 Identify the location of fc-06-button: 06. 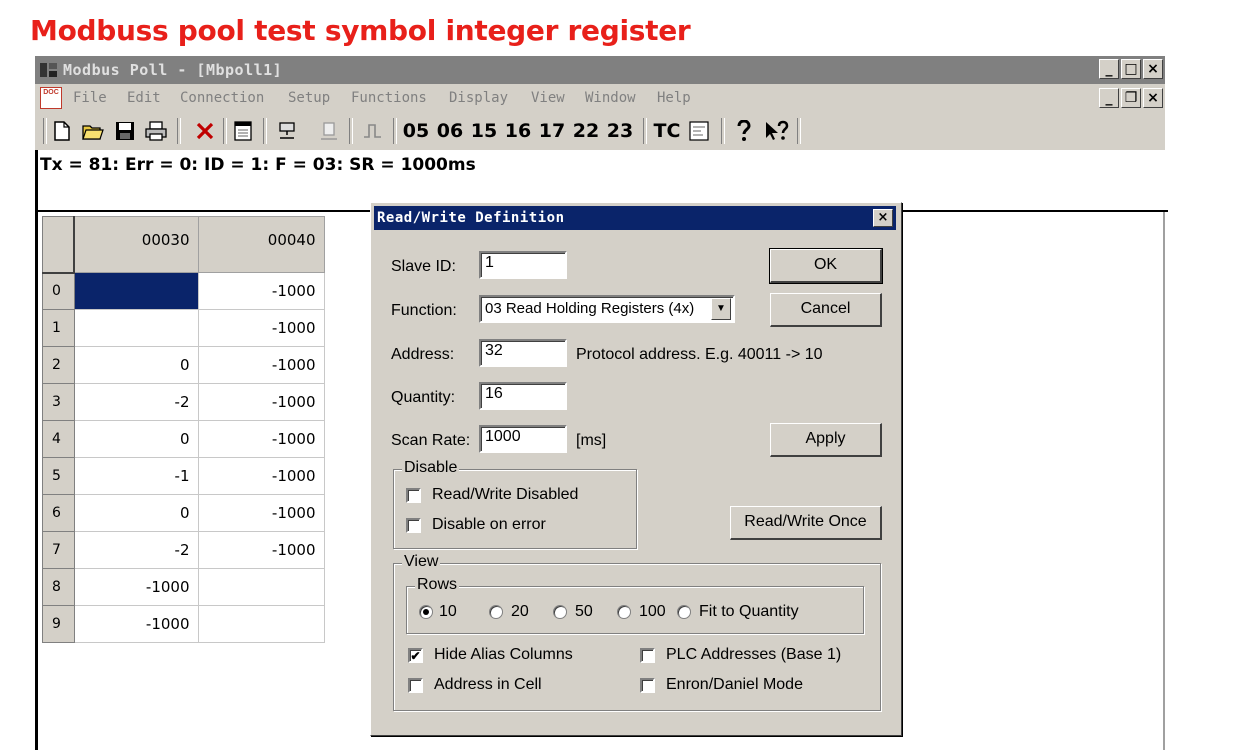
(450, 131).